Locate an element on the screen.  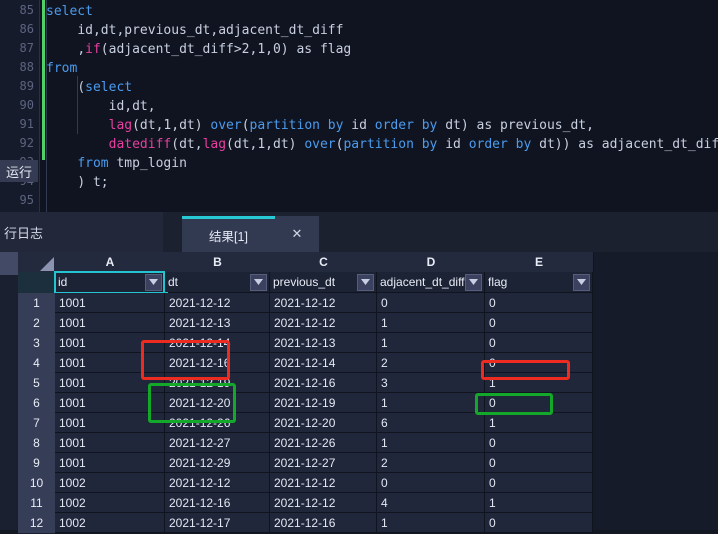
column-header-C: C is located at coordinates (324, 262).